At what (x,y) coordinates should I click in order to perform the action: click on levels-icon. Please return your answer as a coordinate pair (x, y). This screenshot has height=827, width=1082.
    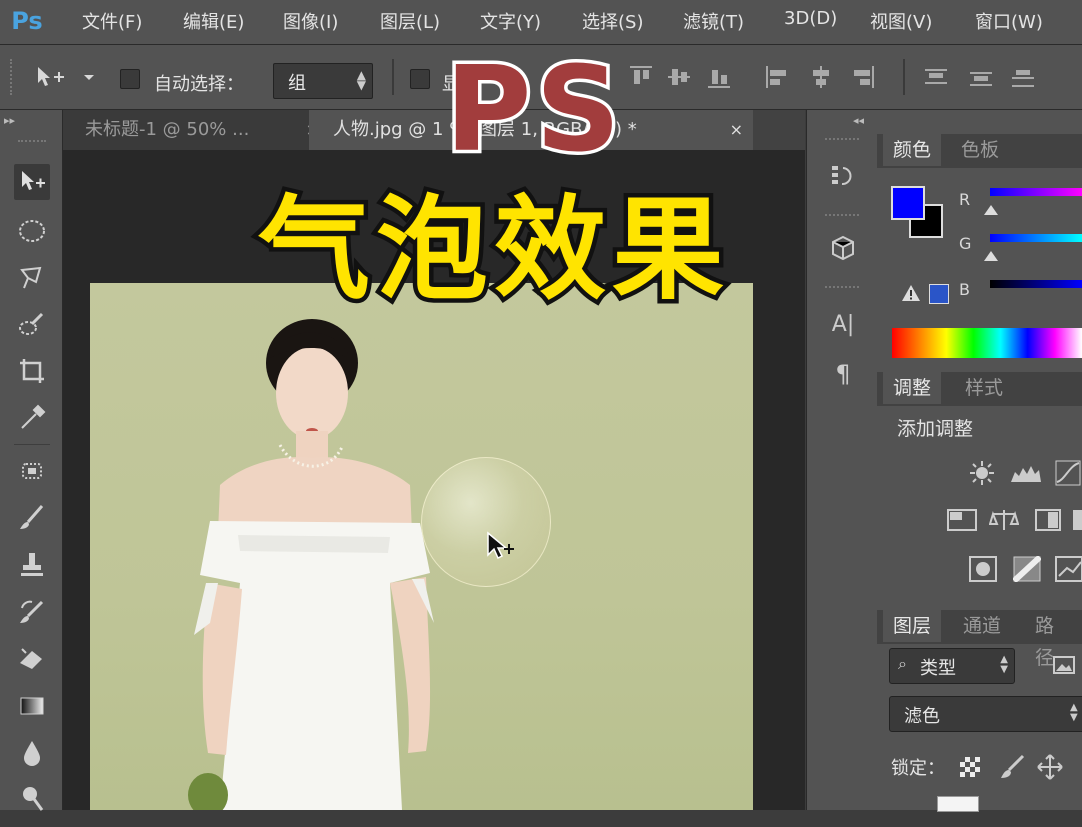
    Looking at the image, I should click on (1026, 475).